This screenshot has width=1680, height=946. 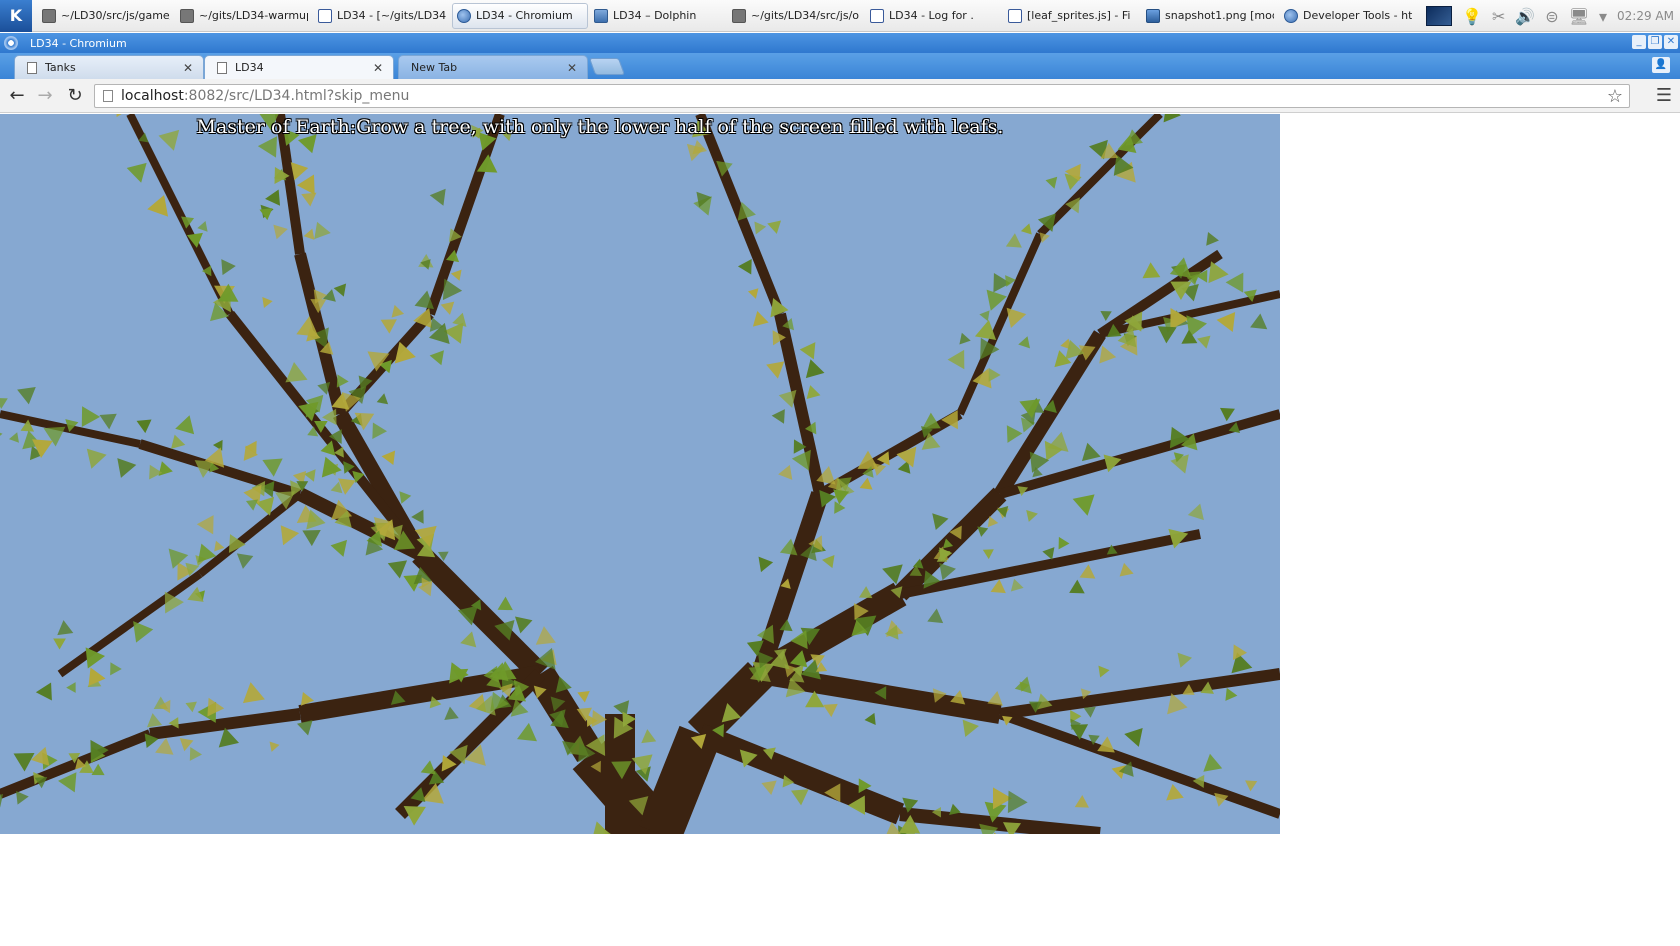 I want to click on reload-icon: ↻, so click(x=75, y=96).